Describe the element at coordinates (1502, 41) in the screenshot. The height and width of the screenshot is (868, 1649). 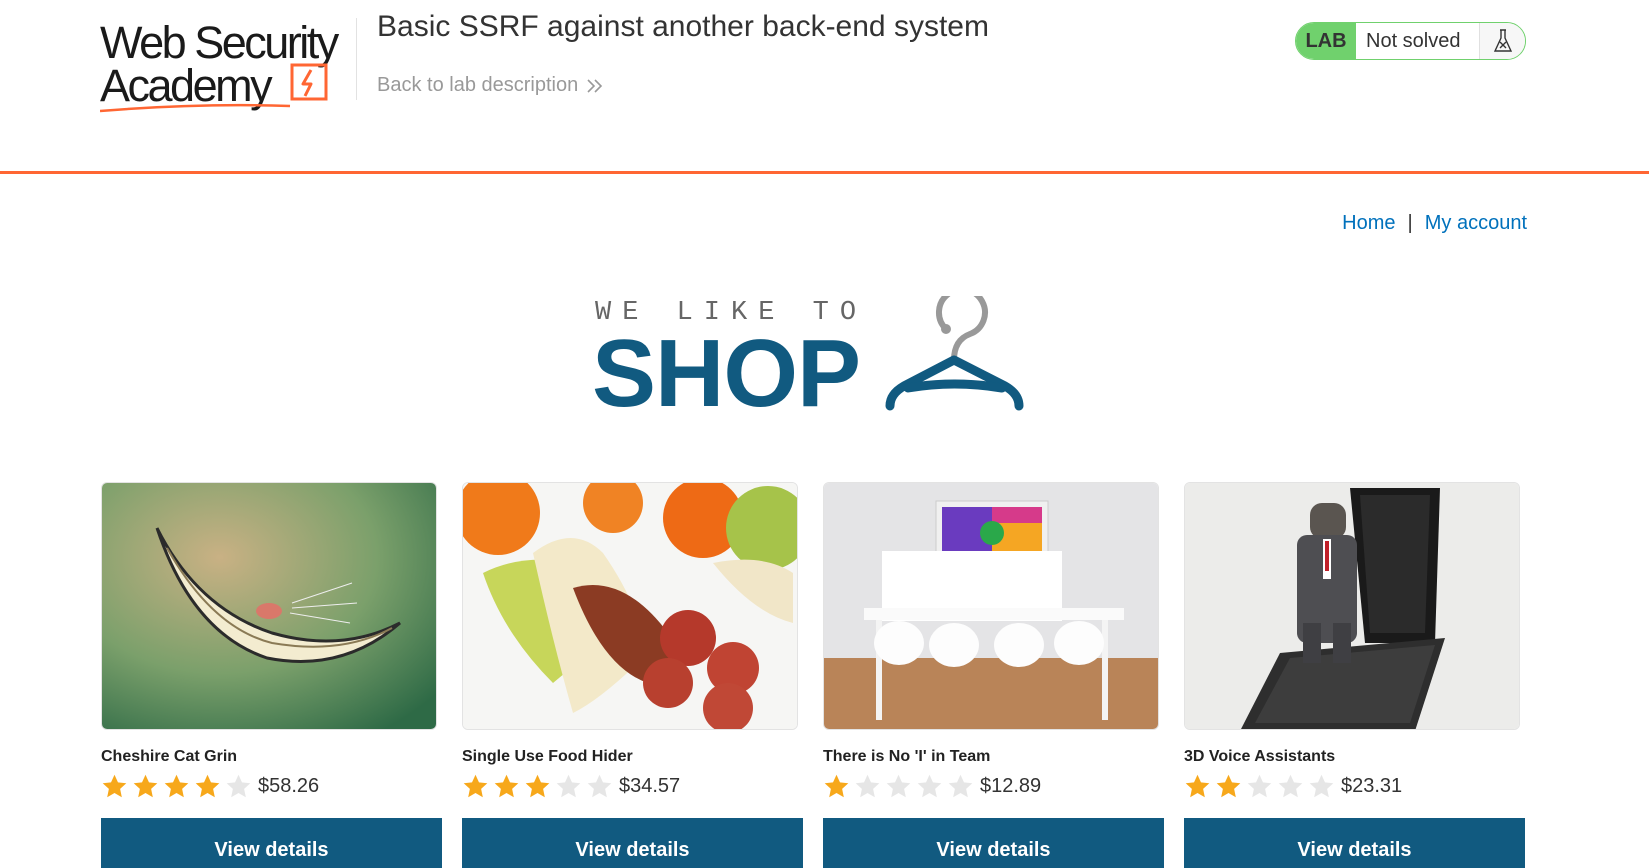
I see `flask-icon` at that location.